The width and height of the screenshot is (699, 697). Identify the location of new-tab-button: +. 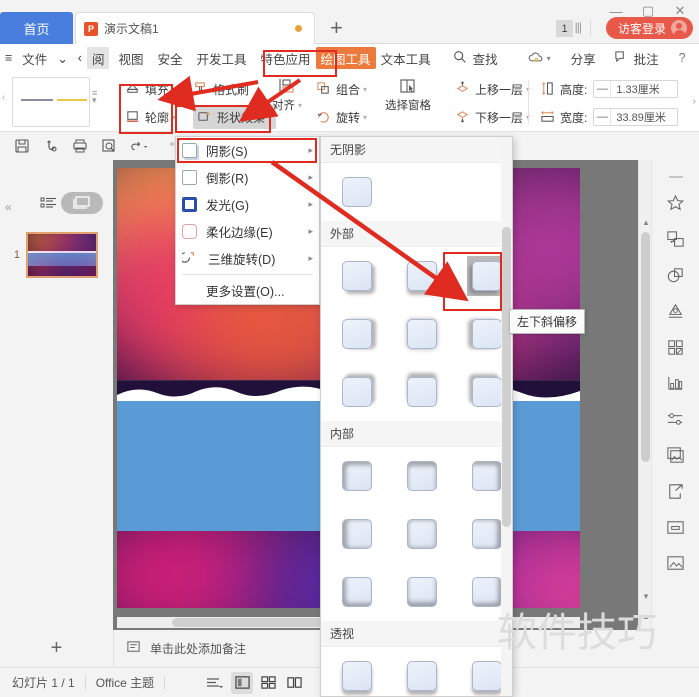
(336, 28).